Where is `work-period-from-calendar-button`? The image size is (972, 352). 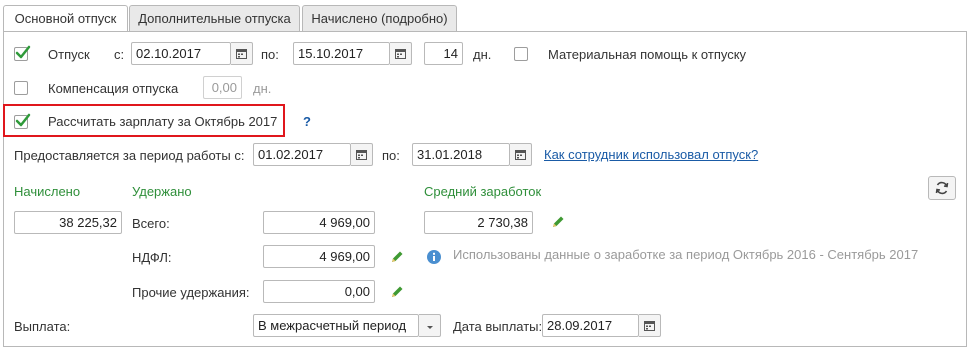
work-period-from-calendar-button is located at coordinates (362, 154).